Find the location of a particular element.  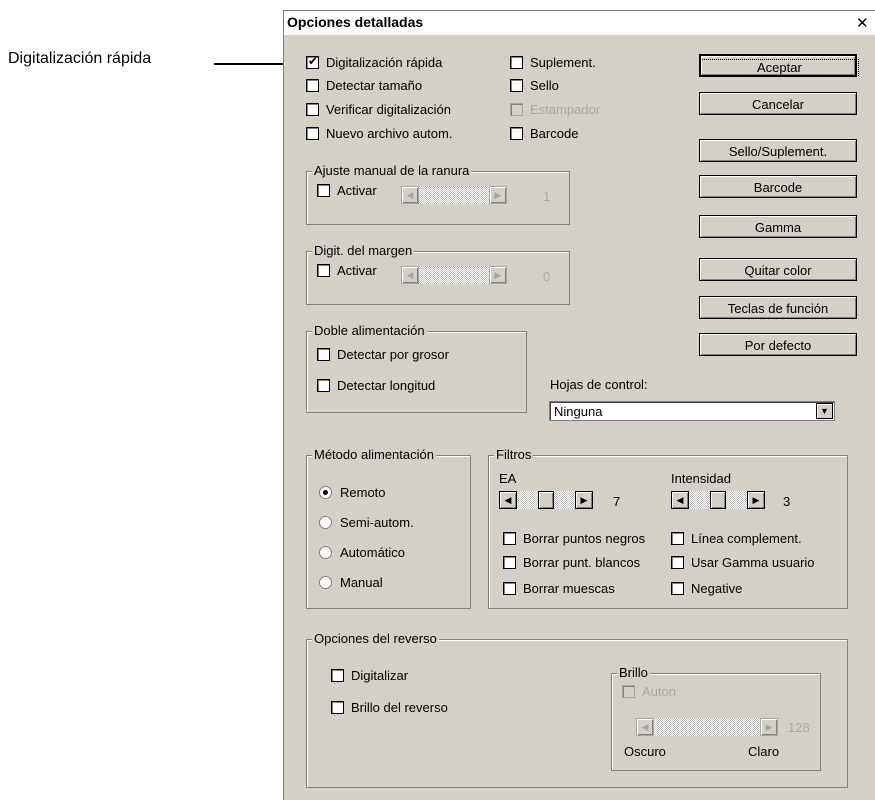

check-remove-white-dots: Borrar punt. blancos is located at coordinates (571, 562).